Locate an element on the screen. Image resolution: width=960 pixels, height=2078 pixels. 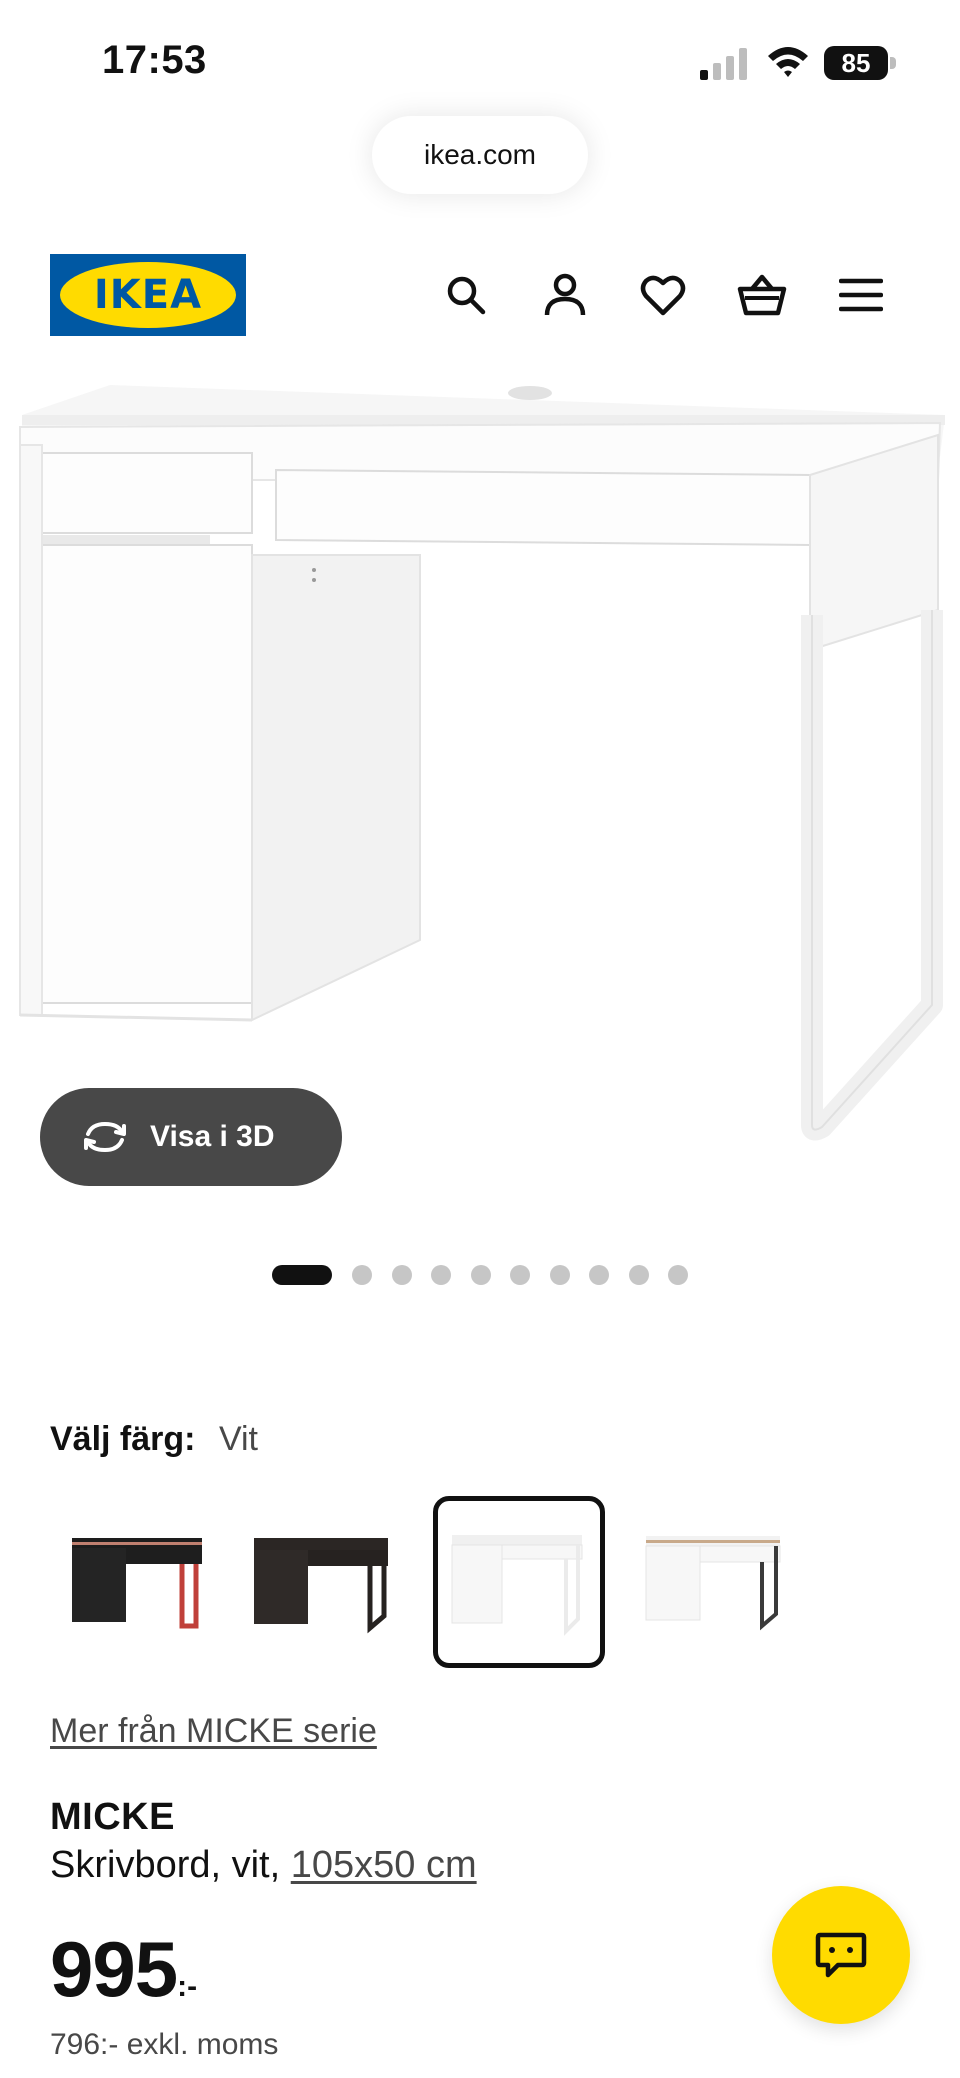
rotate-3d-icon is located at coordinates (105, 1137).